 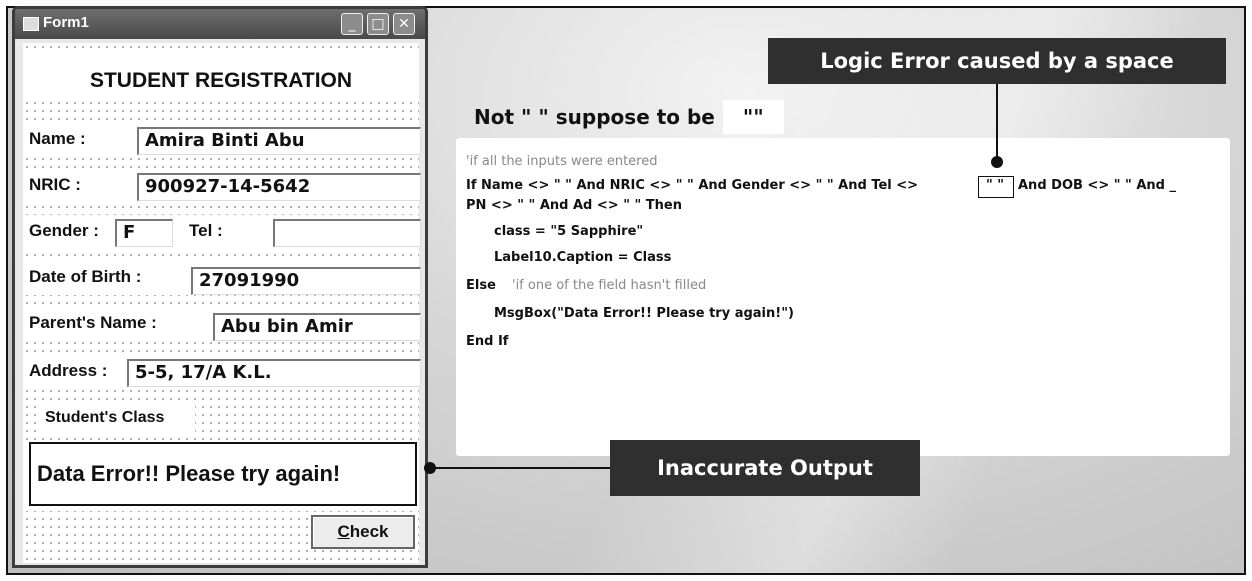 I want to click on dob-label: Date of Birth :, so click(x=85, y=276).